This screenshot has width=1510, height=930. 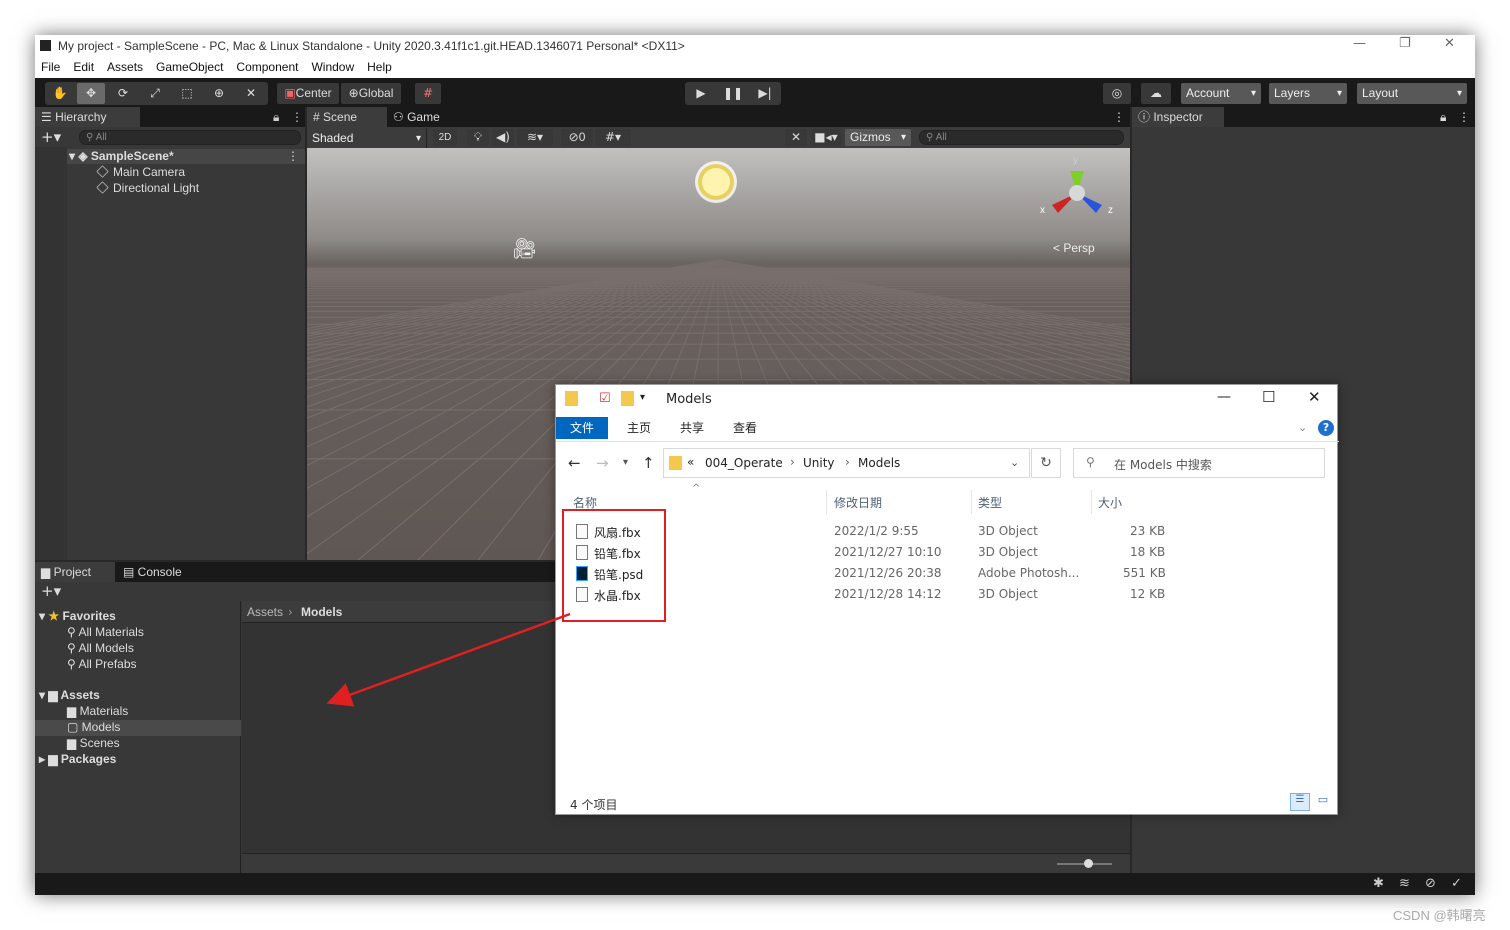 I want to click on forward-icon: →, so click(x=602, y=463).